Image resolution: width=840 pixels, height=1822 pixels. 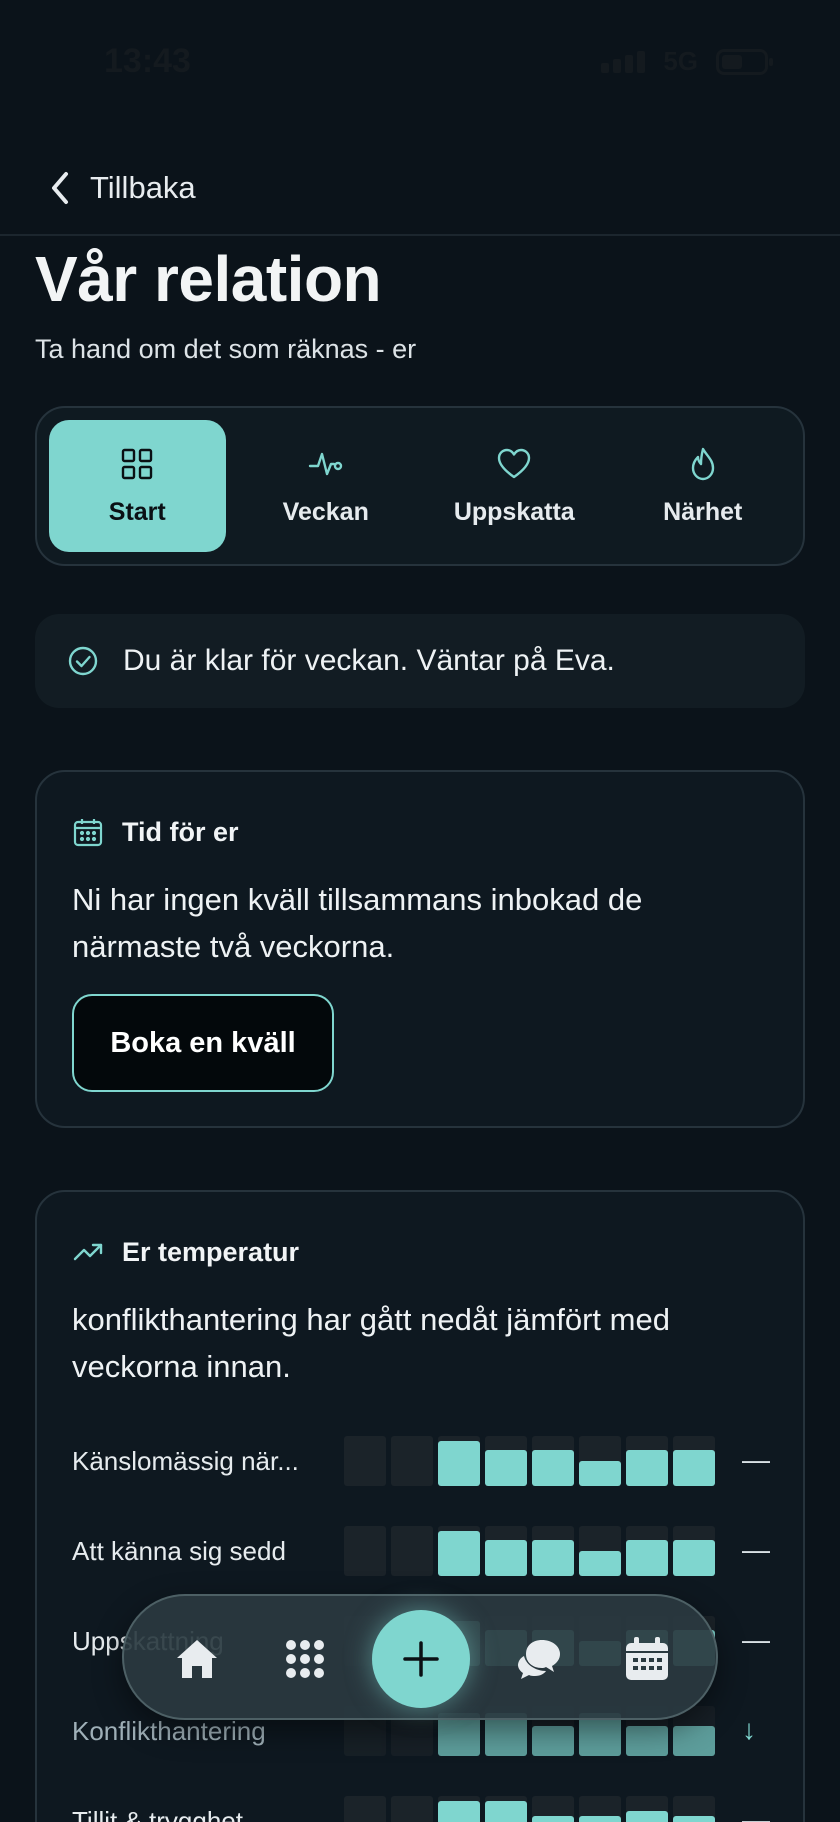 What do you see at coordinates (514, 486) in the screenshot?
I see `tab-uppskatta: Uppskatta` at bounding box center [514, 486].